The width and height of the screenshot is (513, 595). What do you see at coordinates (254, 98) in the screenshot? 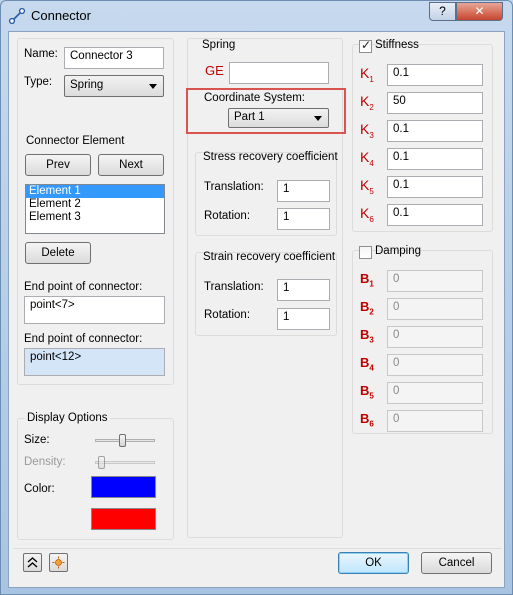
I see `coordinate-system-label: Coordinate System:` at bounding box center [254, 98].